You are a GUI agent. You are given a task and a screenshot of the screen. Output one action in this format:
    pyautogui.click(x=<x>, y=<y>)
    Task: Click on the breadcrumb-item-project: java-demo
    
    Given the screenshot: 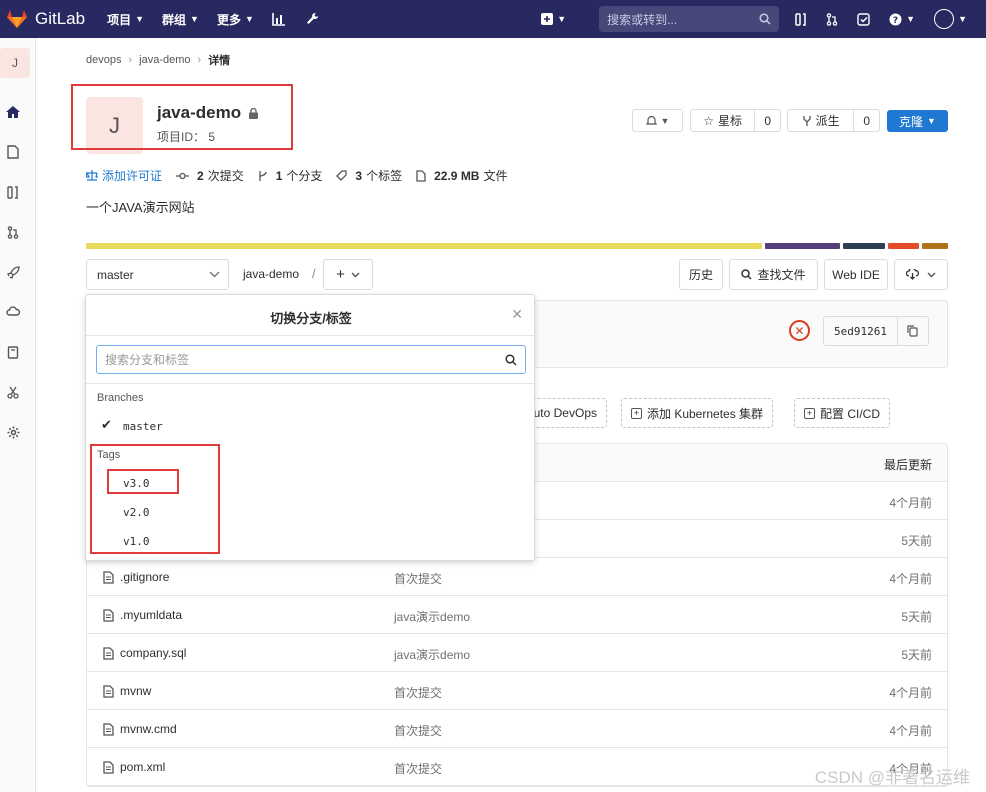 What is the action you would take?
    pyautogui.click(x=164, y=60)
    